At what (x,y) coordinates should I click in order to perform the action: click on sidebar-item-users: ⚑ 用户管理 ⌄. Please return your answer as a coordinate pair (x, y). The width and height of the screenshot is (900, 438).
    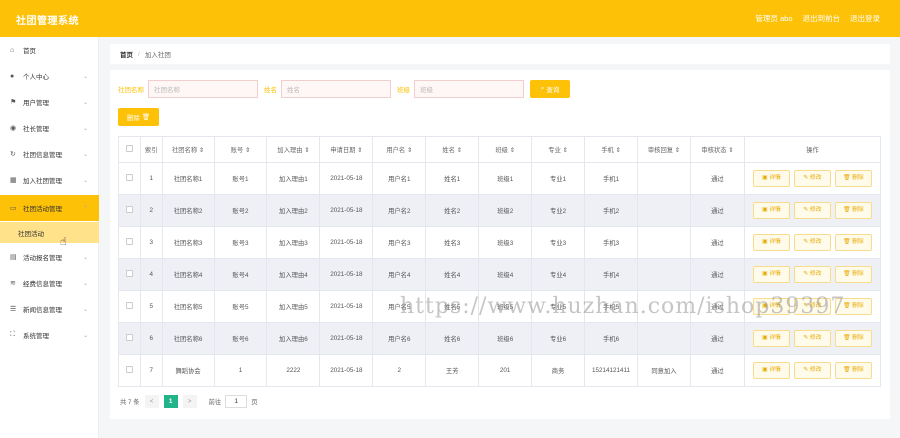
    Looking at the image, I should click on (49, 102).